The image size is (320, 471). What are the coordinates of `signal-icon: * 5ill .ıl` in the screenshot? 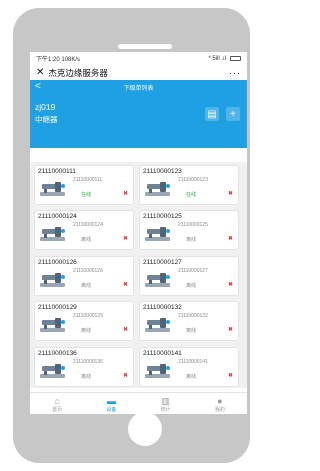 It's located at (217, 58).